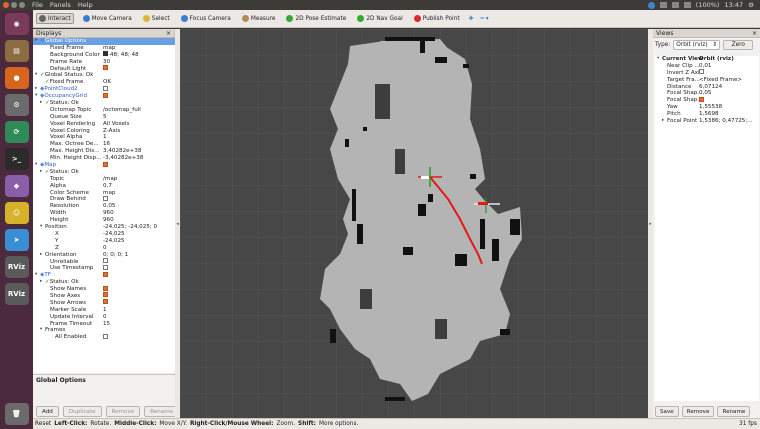 The width and height of the screenshot is (760, 429). I want to click on color-swatch, so click(105, 54).